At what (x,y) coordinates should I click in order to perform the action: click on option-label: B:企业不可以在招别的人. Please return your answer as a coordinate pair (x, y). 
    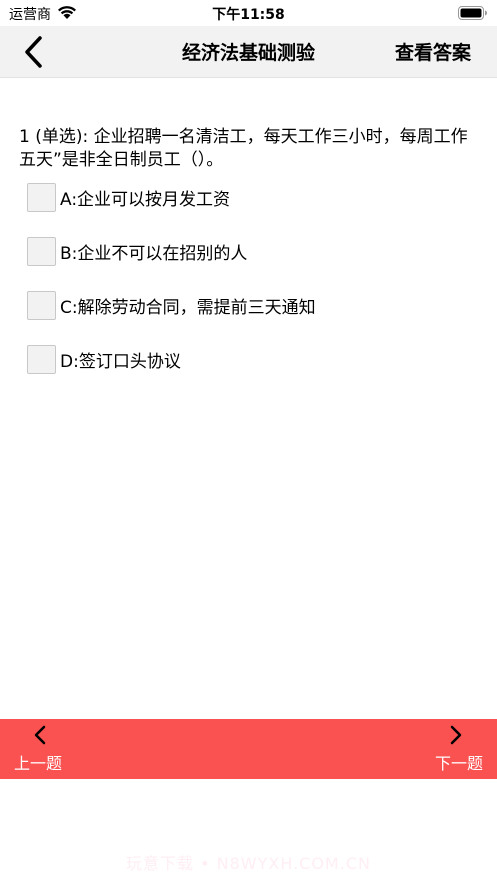
    Looking at the image, I should click on (154, 253).